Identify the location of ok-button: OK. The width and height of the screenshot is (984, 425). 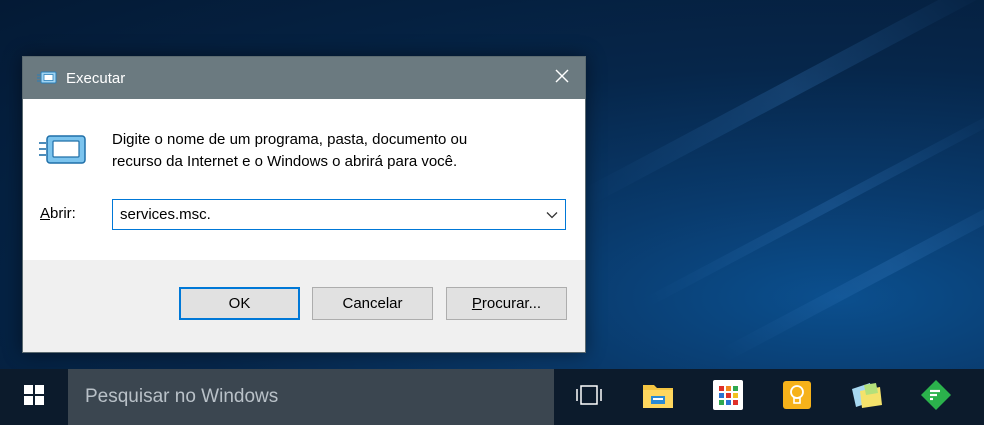
(239, 303).